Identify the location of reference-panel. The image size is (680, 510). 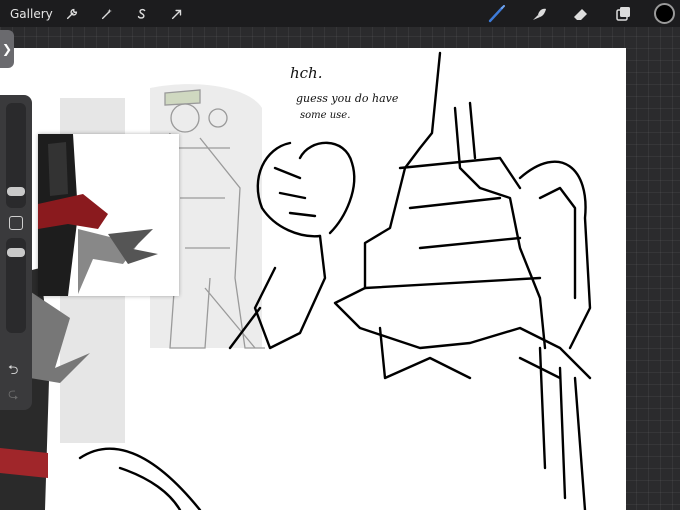
(108, 215).